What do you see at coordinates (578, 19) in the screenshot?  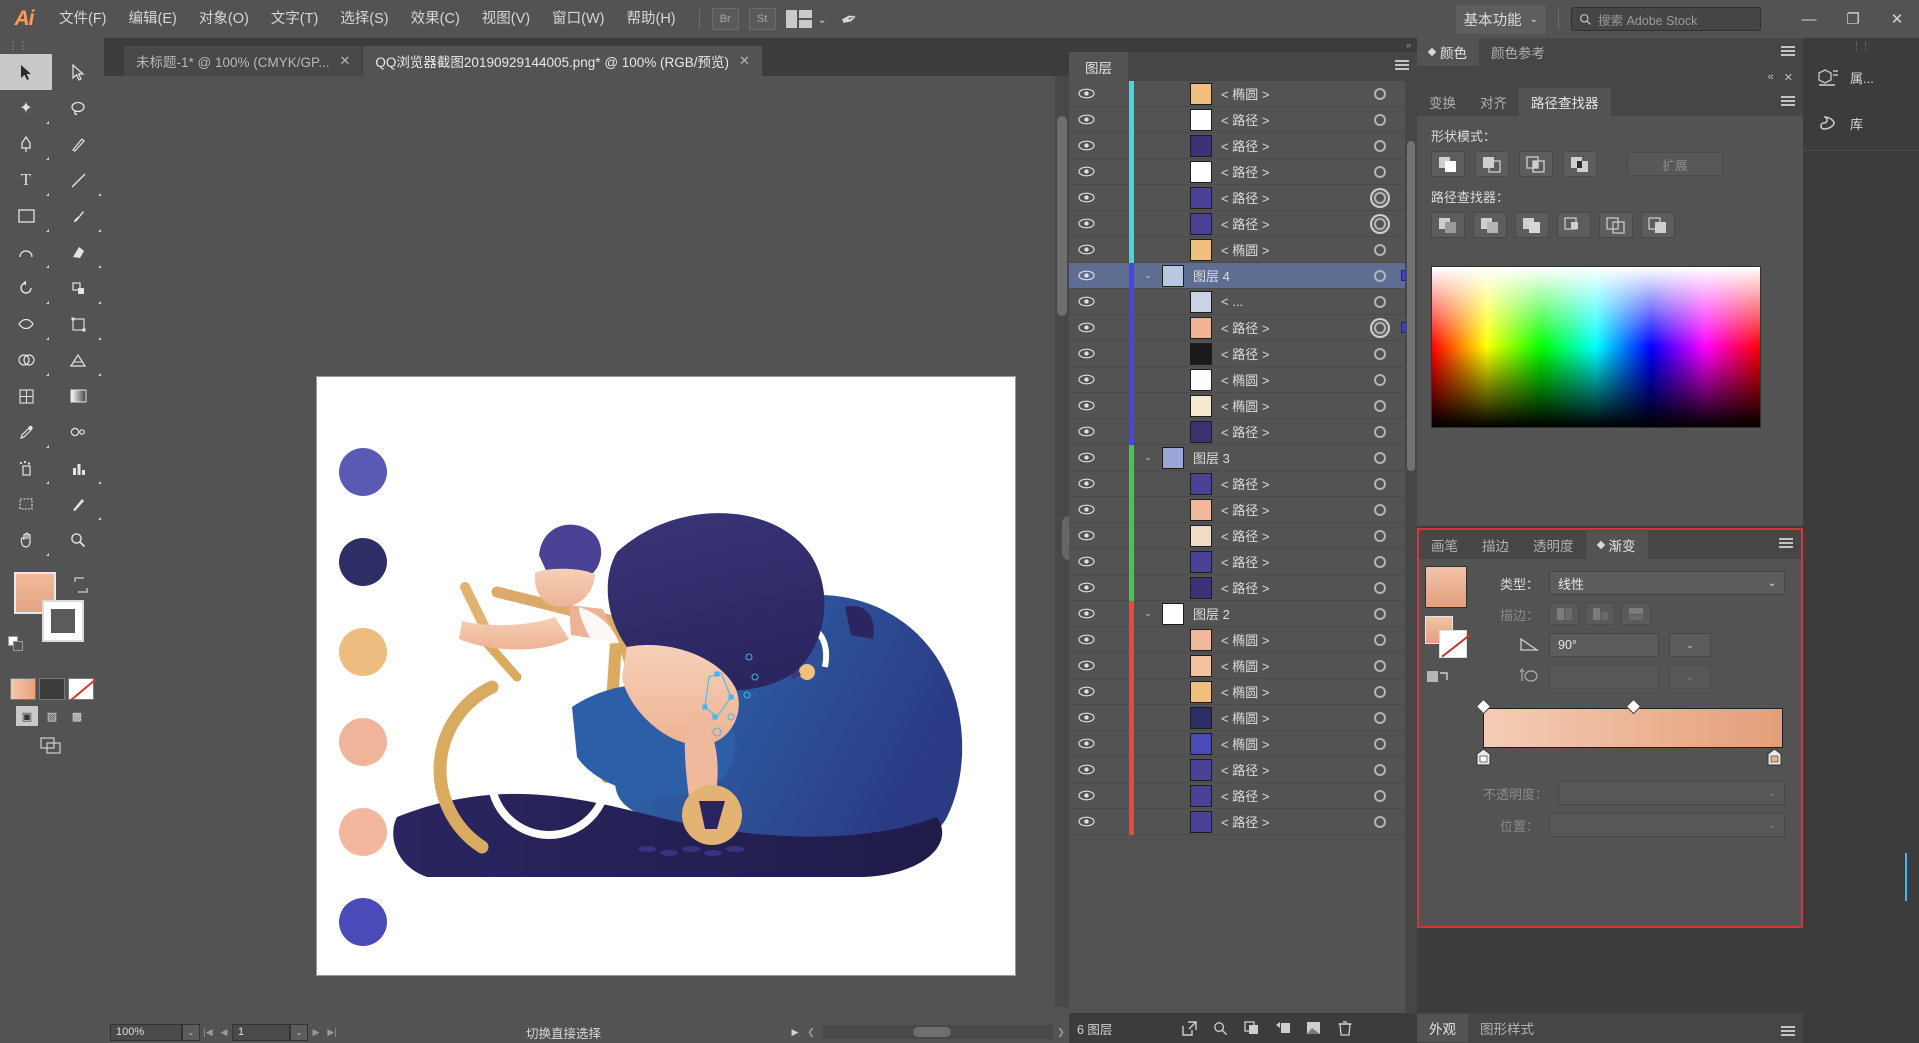 I see `menu-window: 窗口(W)` at bounding box center [578, 19].